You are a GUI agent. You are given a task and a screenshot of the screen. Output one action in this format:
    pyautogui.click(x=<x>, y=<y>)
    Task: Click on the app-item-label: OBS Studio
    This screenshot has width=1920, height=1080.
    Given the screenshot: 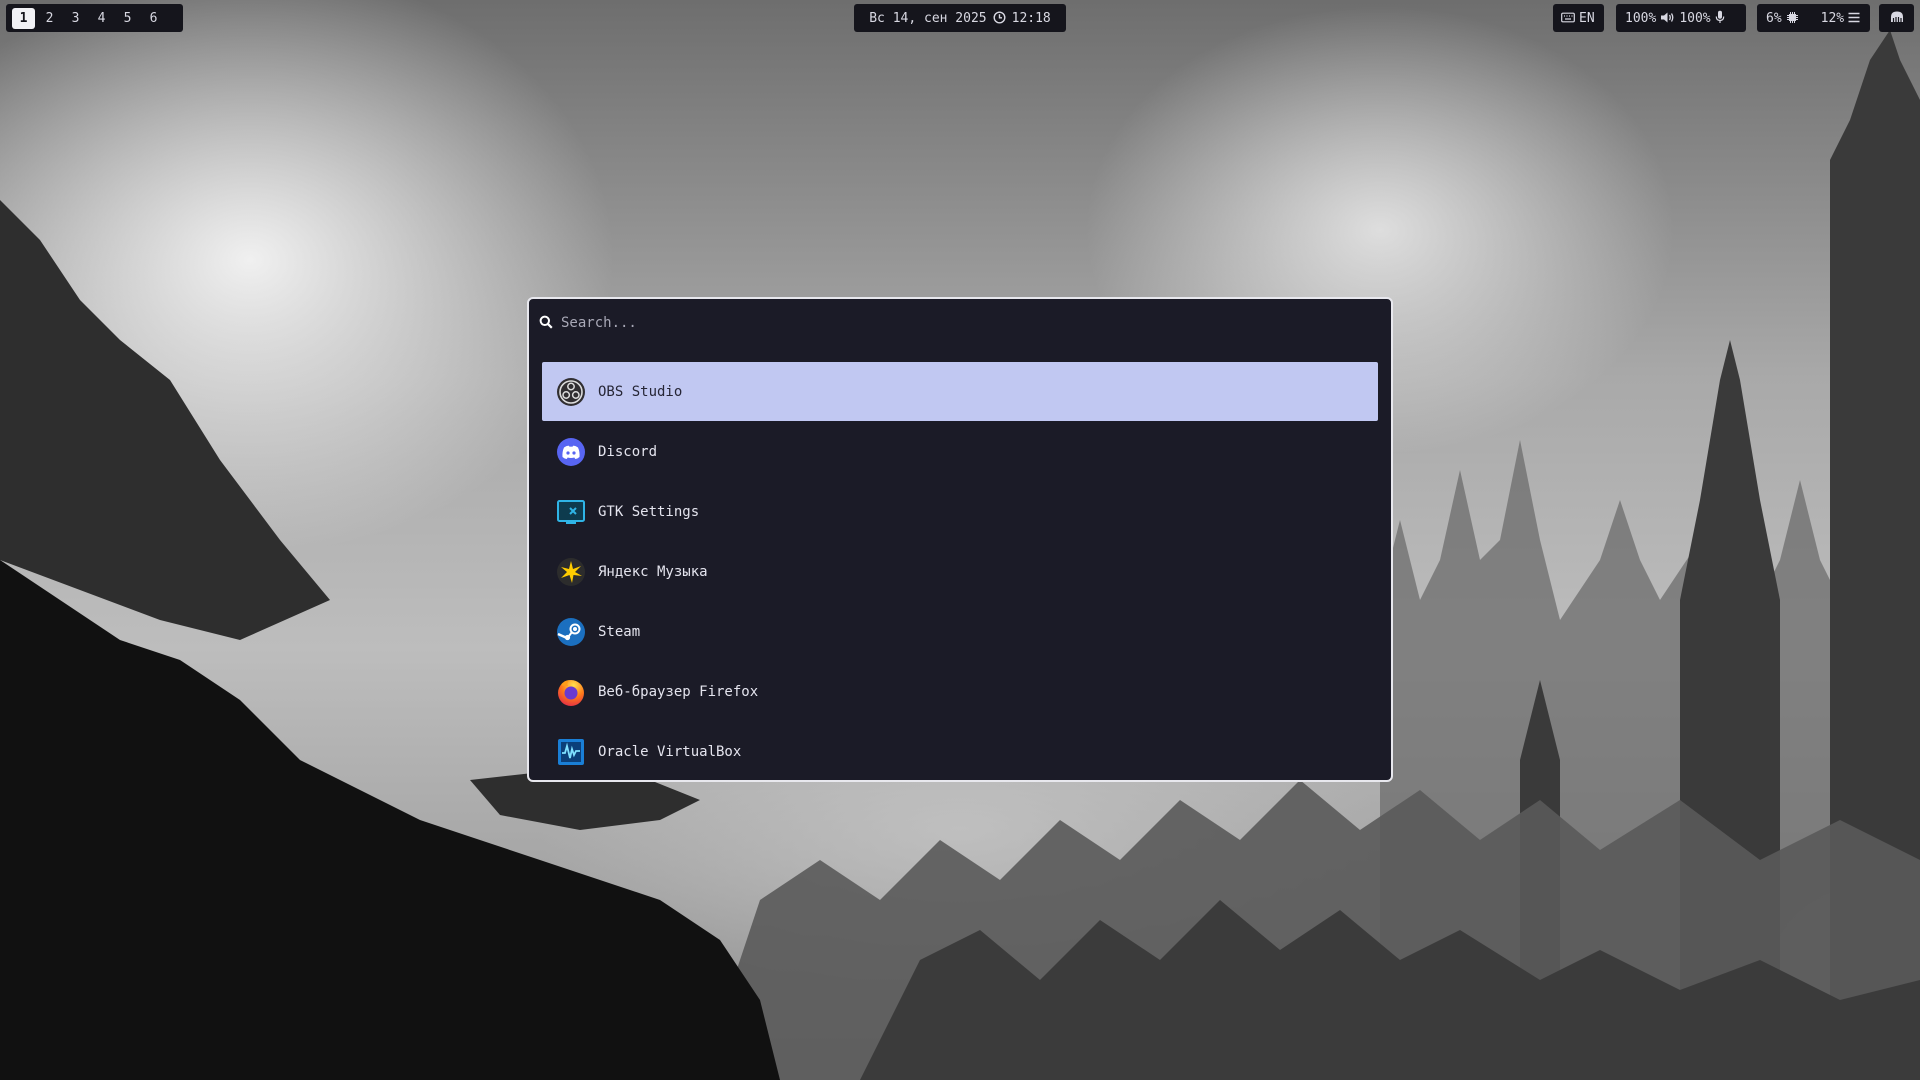 What is the action you would take?
    pyautogui.click(x=640, y=391)
    